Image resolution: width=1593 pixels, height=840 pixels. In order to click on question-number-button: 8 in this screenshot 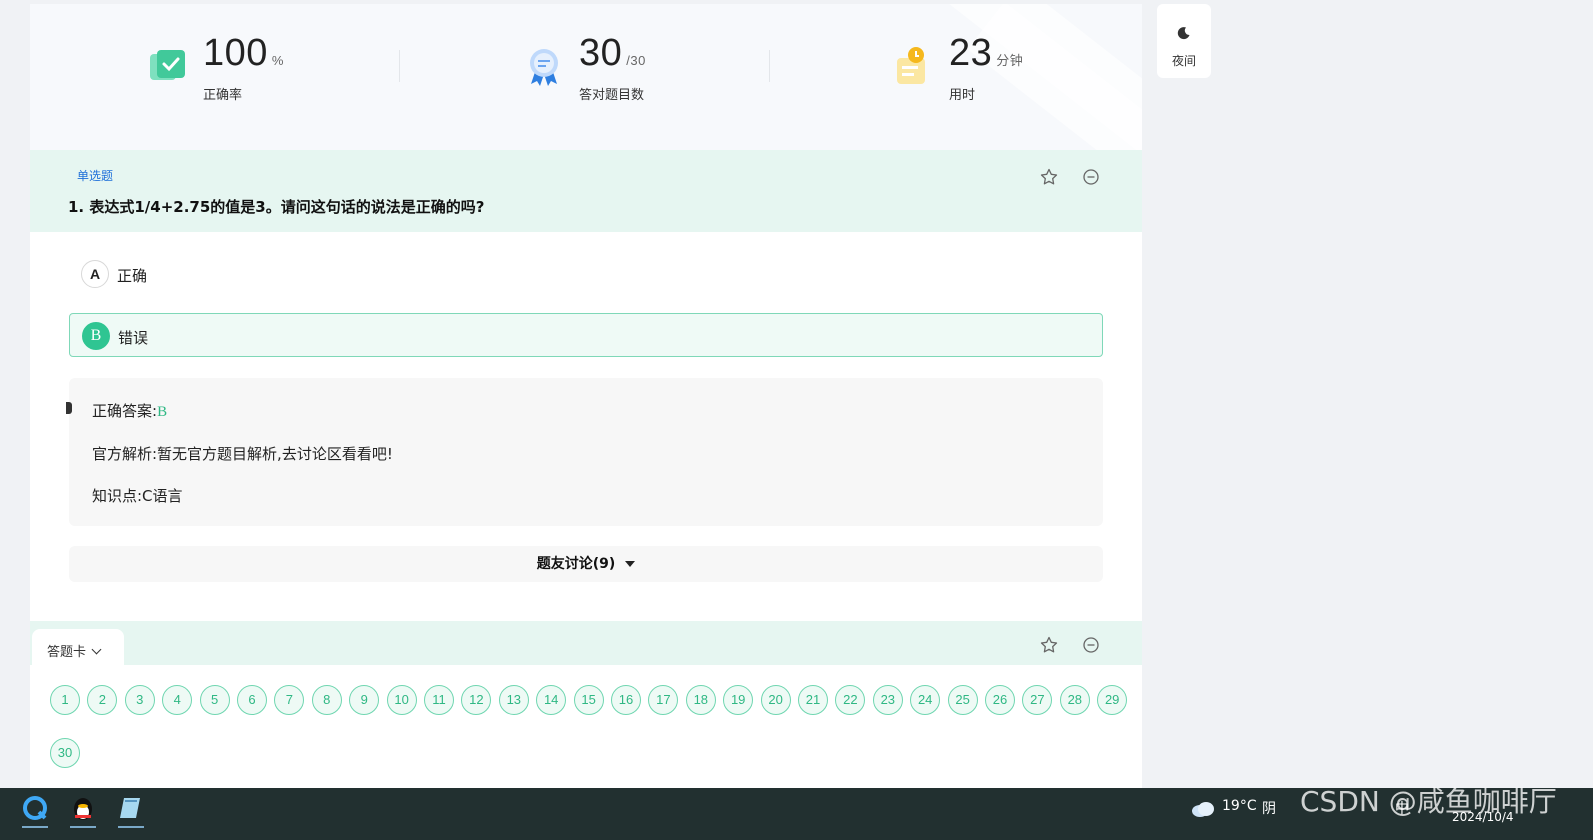, I will do `click(326, 700)`.